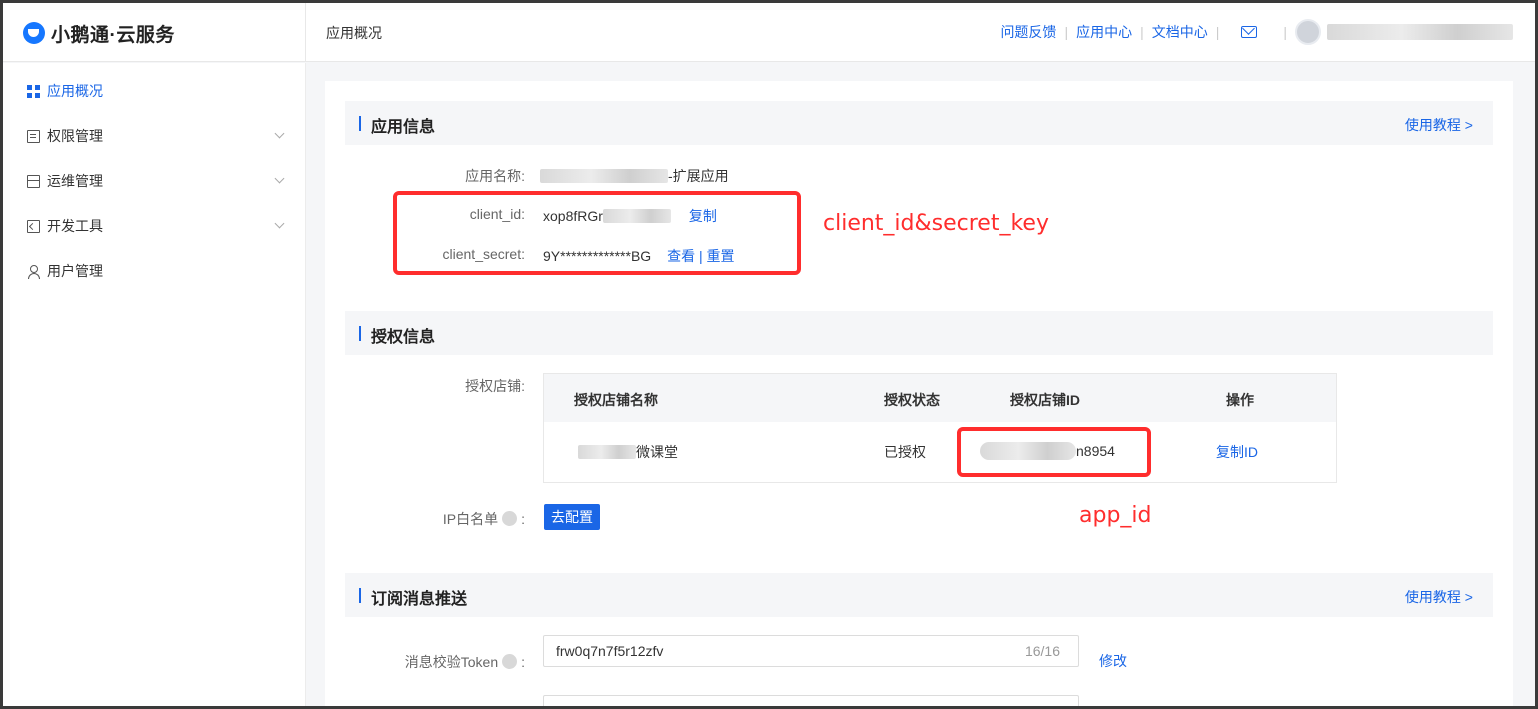 The image size is (1538, 709). I want to click on table-header: 授权店铺名称 授权状态 授权店铺ID 操作, so click(940, 398).